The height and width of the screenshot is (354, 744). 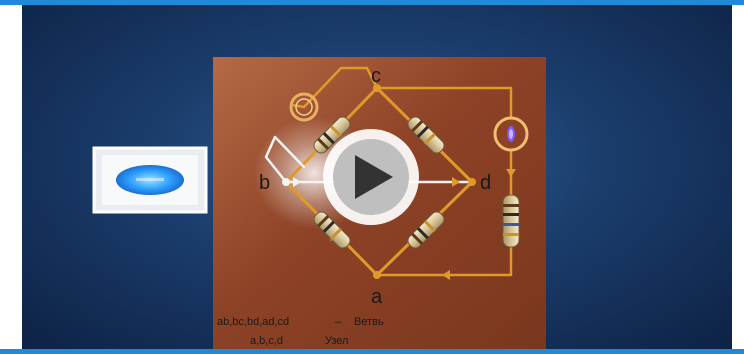 What do you see at coordinates (472, 182) in the screenshot?
I see `node-d-dot` at bounding box center [472, 182].